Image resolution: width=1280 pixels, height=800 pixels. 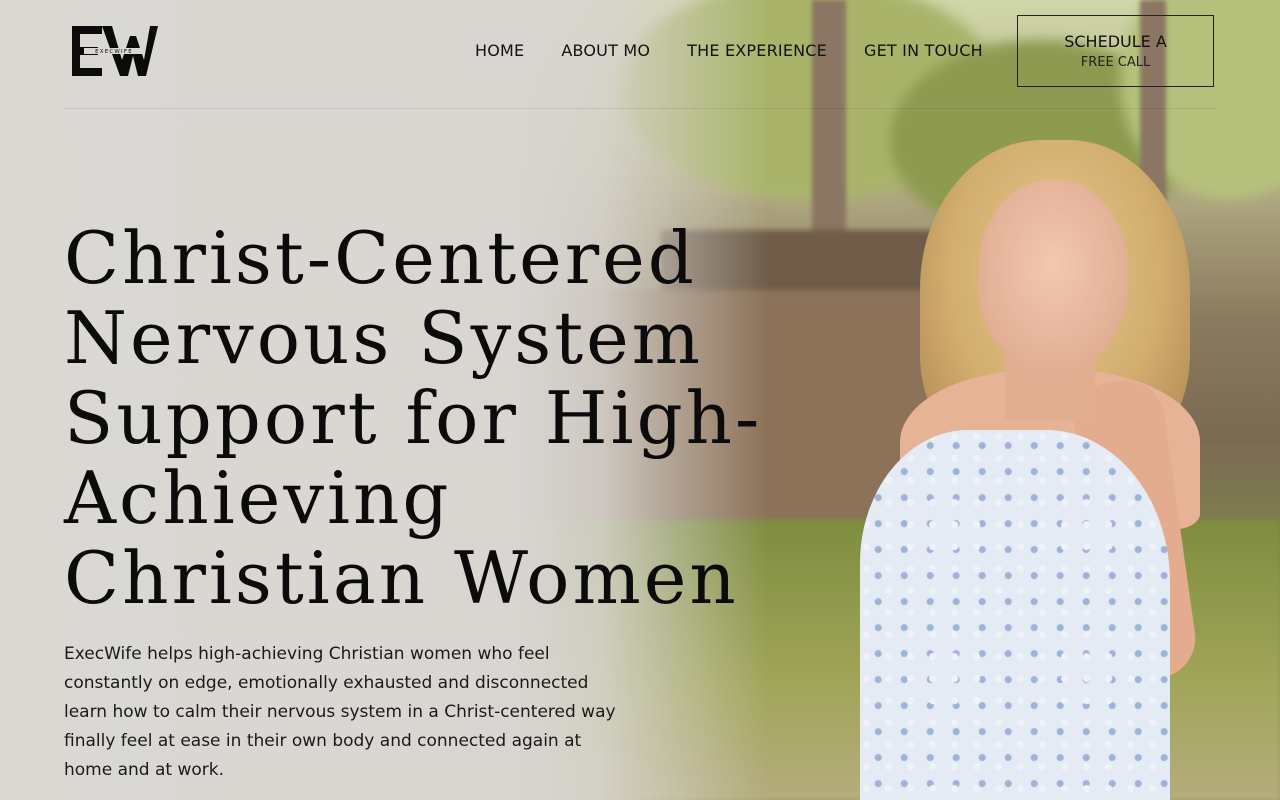 I want to click on execwife-logo-mark: EXECWIFE, so click(x=115, y=51).